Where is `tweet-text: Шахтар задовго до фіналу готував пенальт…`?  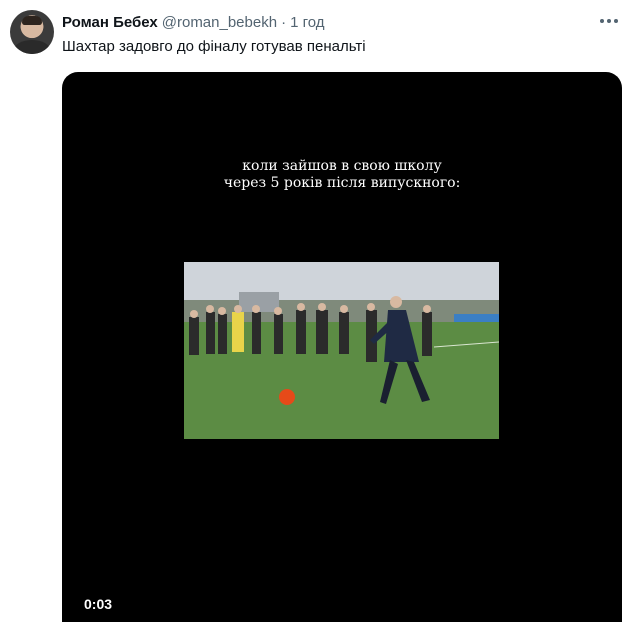 tweet-text: Шахтар задовго до фіналу готував пенальт… is located at coordinates (214, 46).